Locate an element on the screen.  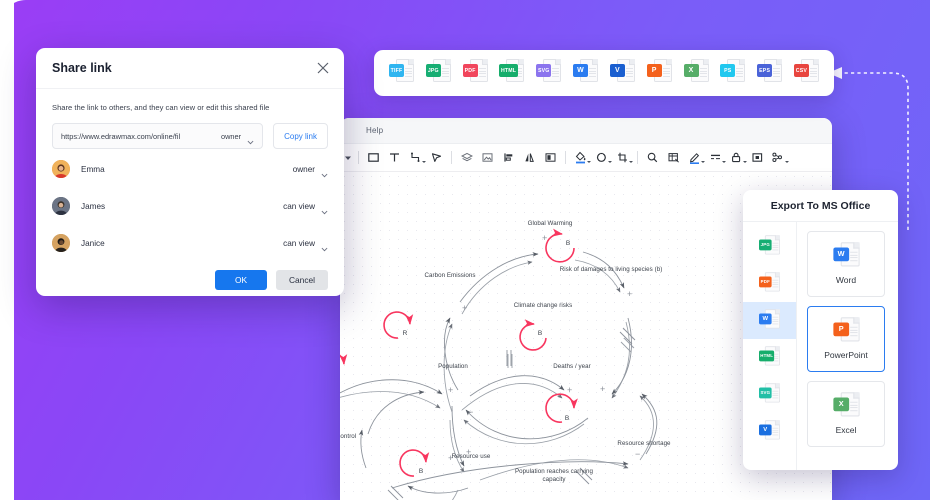
diagram-node-risk-damages: Risk of damages to living species (b) is located at coordinates (611, 270).